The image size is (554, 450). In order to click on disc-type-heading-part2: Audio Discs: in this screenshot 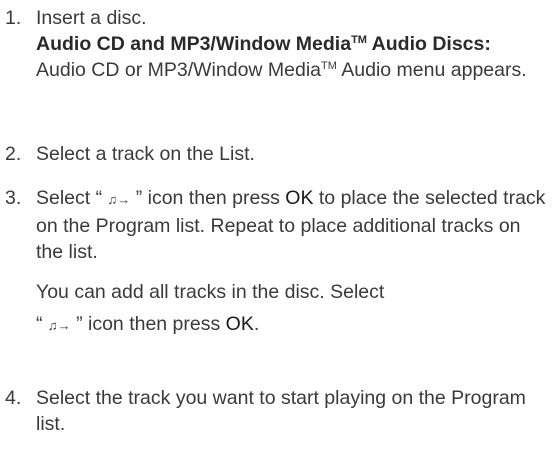, I will do `click(428, 44)`.